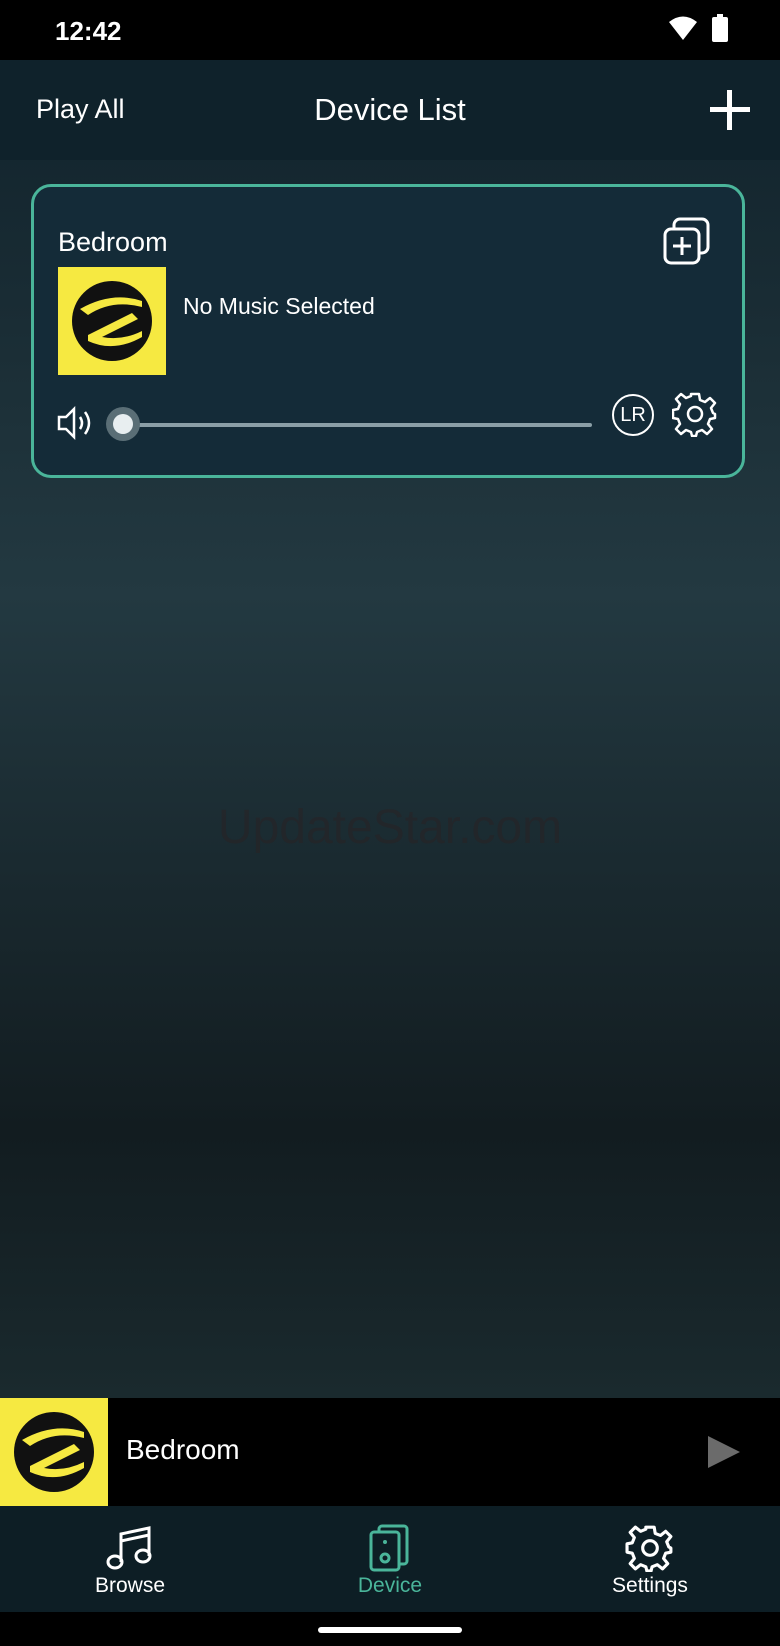 This screenshot has width=780, height=1646. What do you see at coordinates (123, 424) in the screenshot?
I see `volume-slider-thumb` at bounding box center [123, 424].